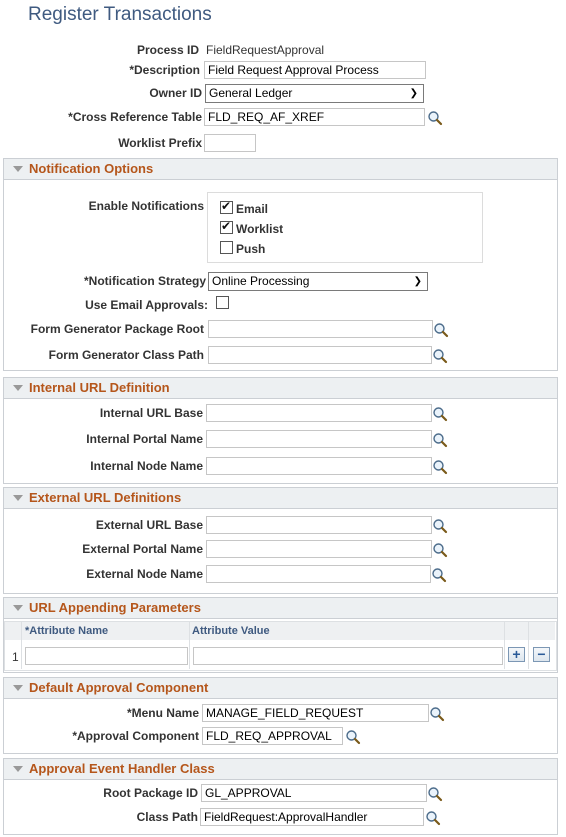 The width and height of the screenshot is (566, 837). Describe the element at coordinates (135, 736) in the screenshot. I see `approval-component-label: *Approval Component` at that location.